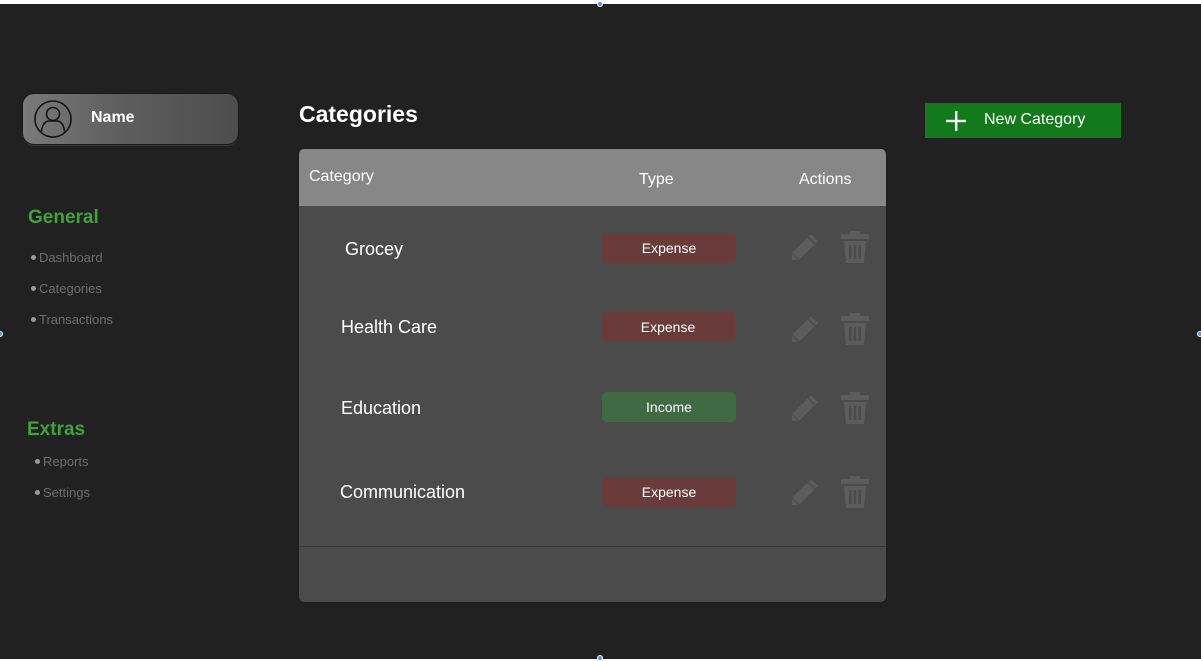 This screenshot has width=1201, height=661. Describe the element at coordinates (341, 176) in the screenshot. I see `column-header-category: Category` at that location.